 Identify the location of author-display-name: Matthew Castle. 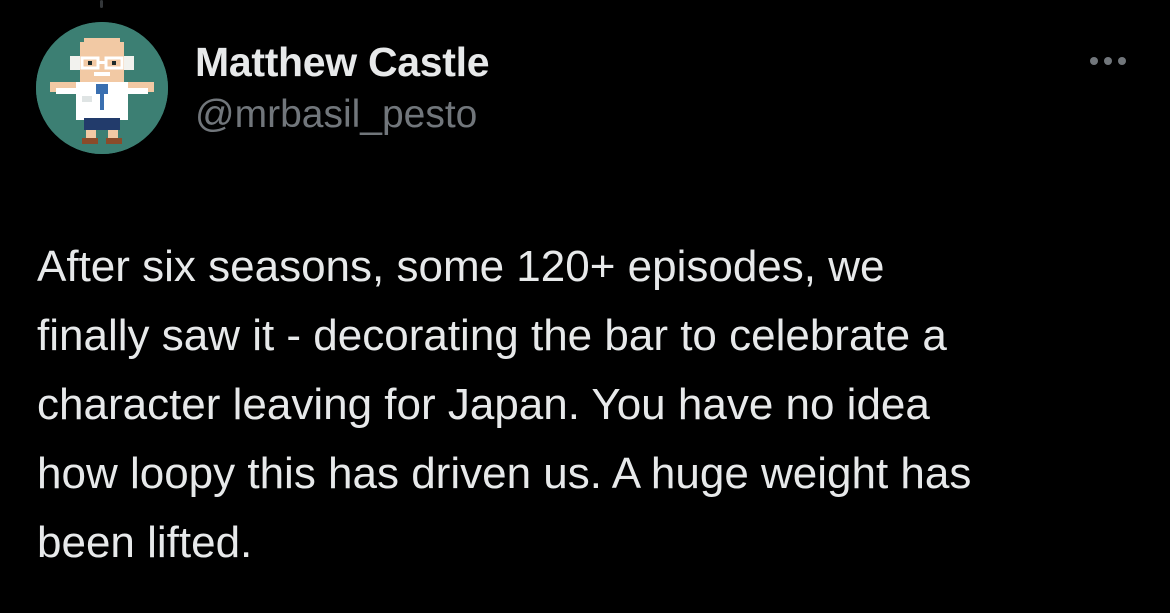
(342, 62).